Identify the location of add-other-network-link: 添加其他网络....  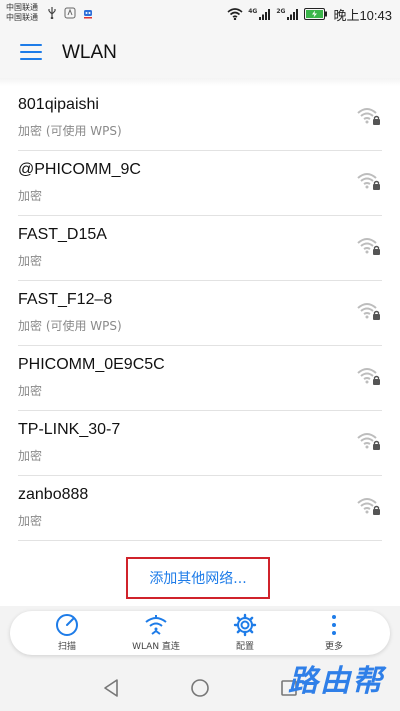
(197, 578).